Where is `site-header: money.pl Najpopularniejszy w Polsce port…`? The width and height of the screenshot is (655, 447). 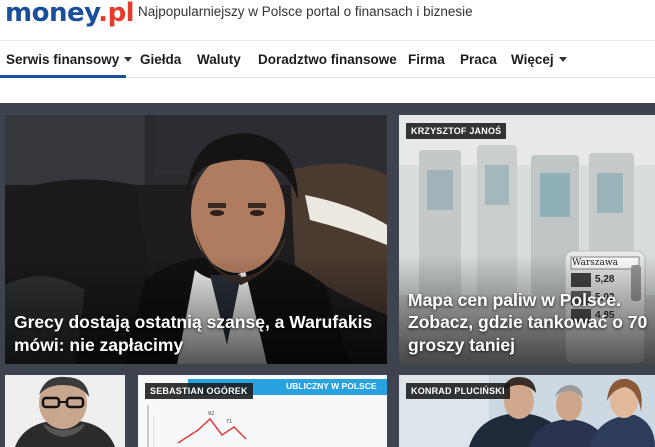 site-header: money.pl Najpopularniejszy w Polsce port… is located at coordinates (327, 17).